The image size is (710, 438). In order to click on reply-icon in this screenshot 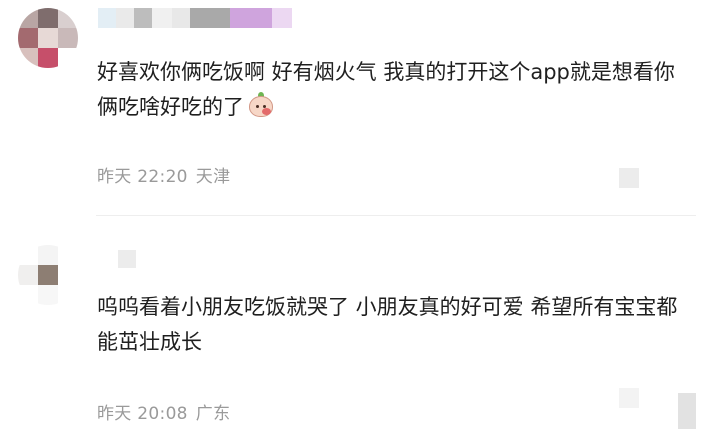, I will do `click(629, 398)`.